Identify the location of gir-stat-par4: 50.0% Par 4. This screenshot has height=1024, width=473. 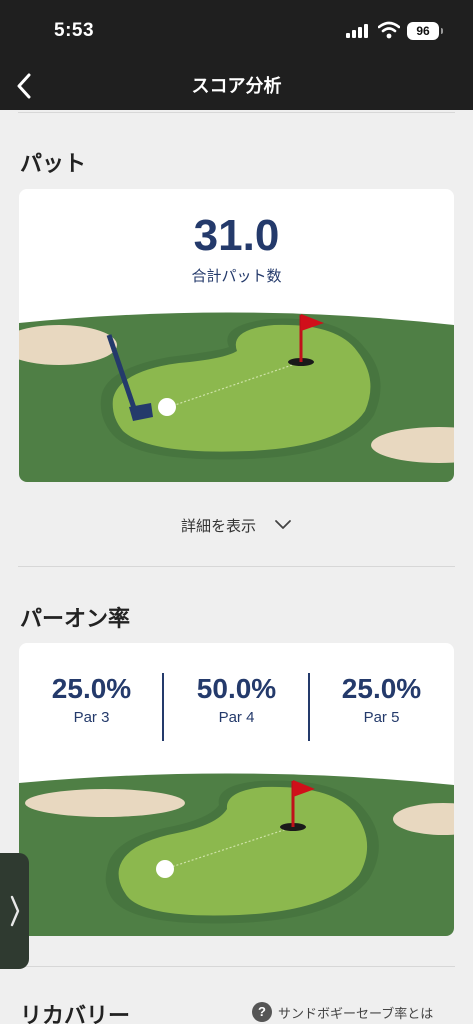
(236, 699).